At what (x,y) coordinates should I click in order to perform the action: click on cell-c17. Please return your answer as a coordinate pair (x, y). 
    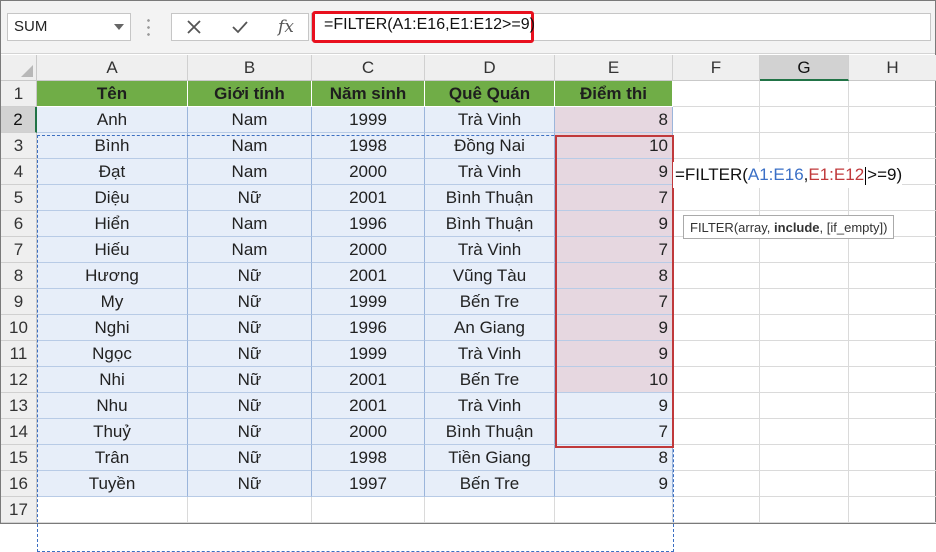
    Looking at the image, I should click on (368, 510).